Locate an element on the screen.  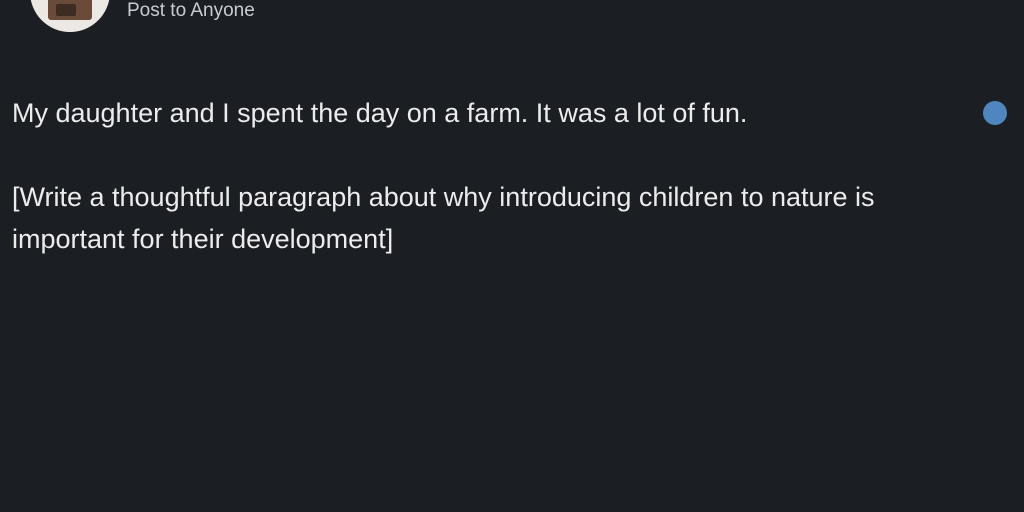
status-dot-indicator is located at coordinates (995, 113).